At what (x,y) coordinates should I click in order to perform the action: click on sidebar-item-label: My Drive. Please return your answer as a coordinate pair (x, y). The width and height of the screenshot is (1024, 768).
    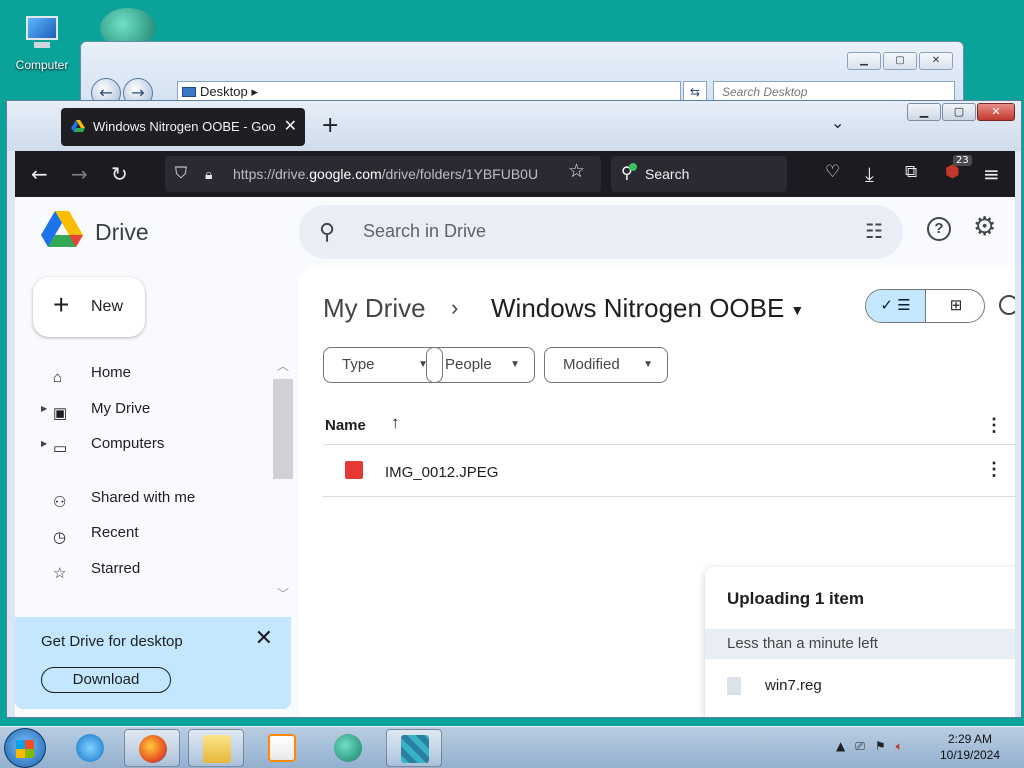
    Looking at the image, I should click on (121, 408).